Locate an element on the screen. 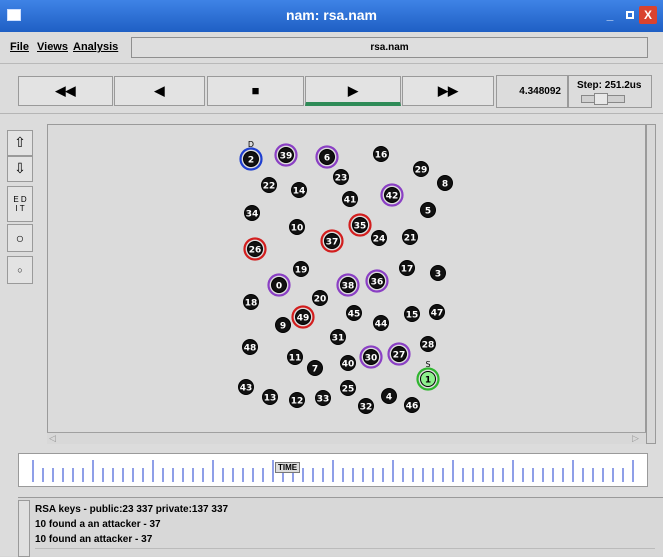 The width and height of the screenshot is (663, 557). network-node: 19 is located at coordinates (301, 269).